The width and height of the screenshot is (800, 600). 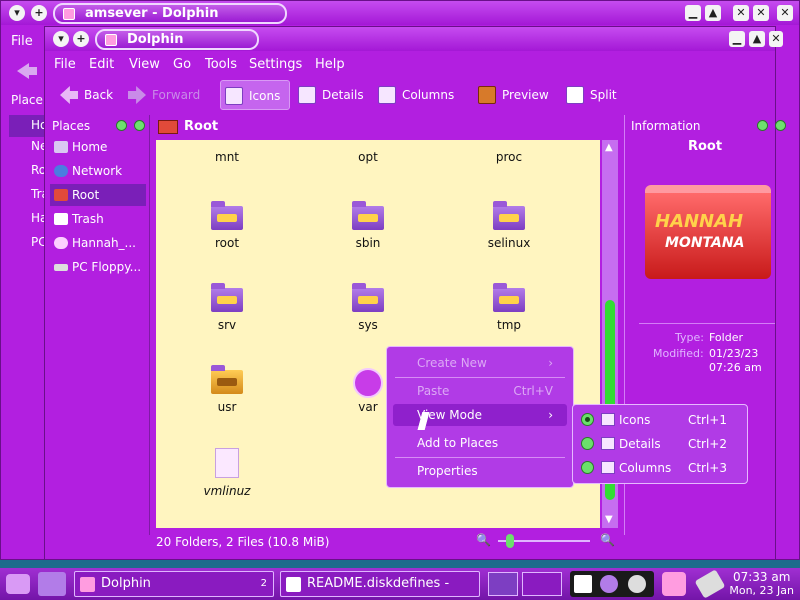 What do you see at coordinates (22, 41) in the screenshot?
I see `back-menu-file: File` at bounding box center [22, 41].